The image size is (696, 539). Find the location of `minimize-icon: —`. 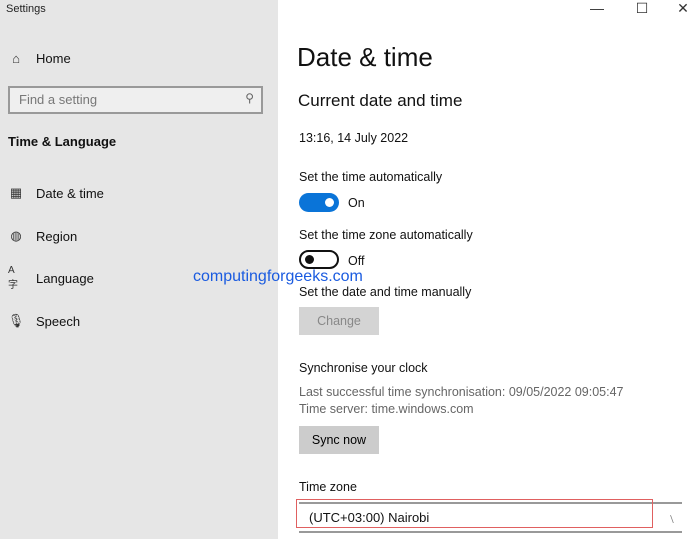

minimize-icon: — is located at coordinates (597, 8).